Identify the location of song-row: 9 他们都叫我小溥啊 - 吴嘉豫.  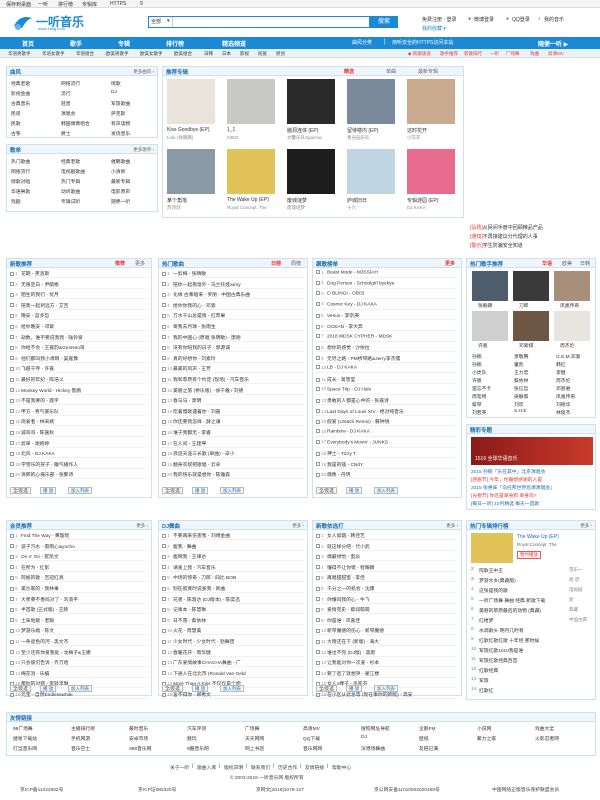
(79, 359).